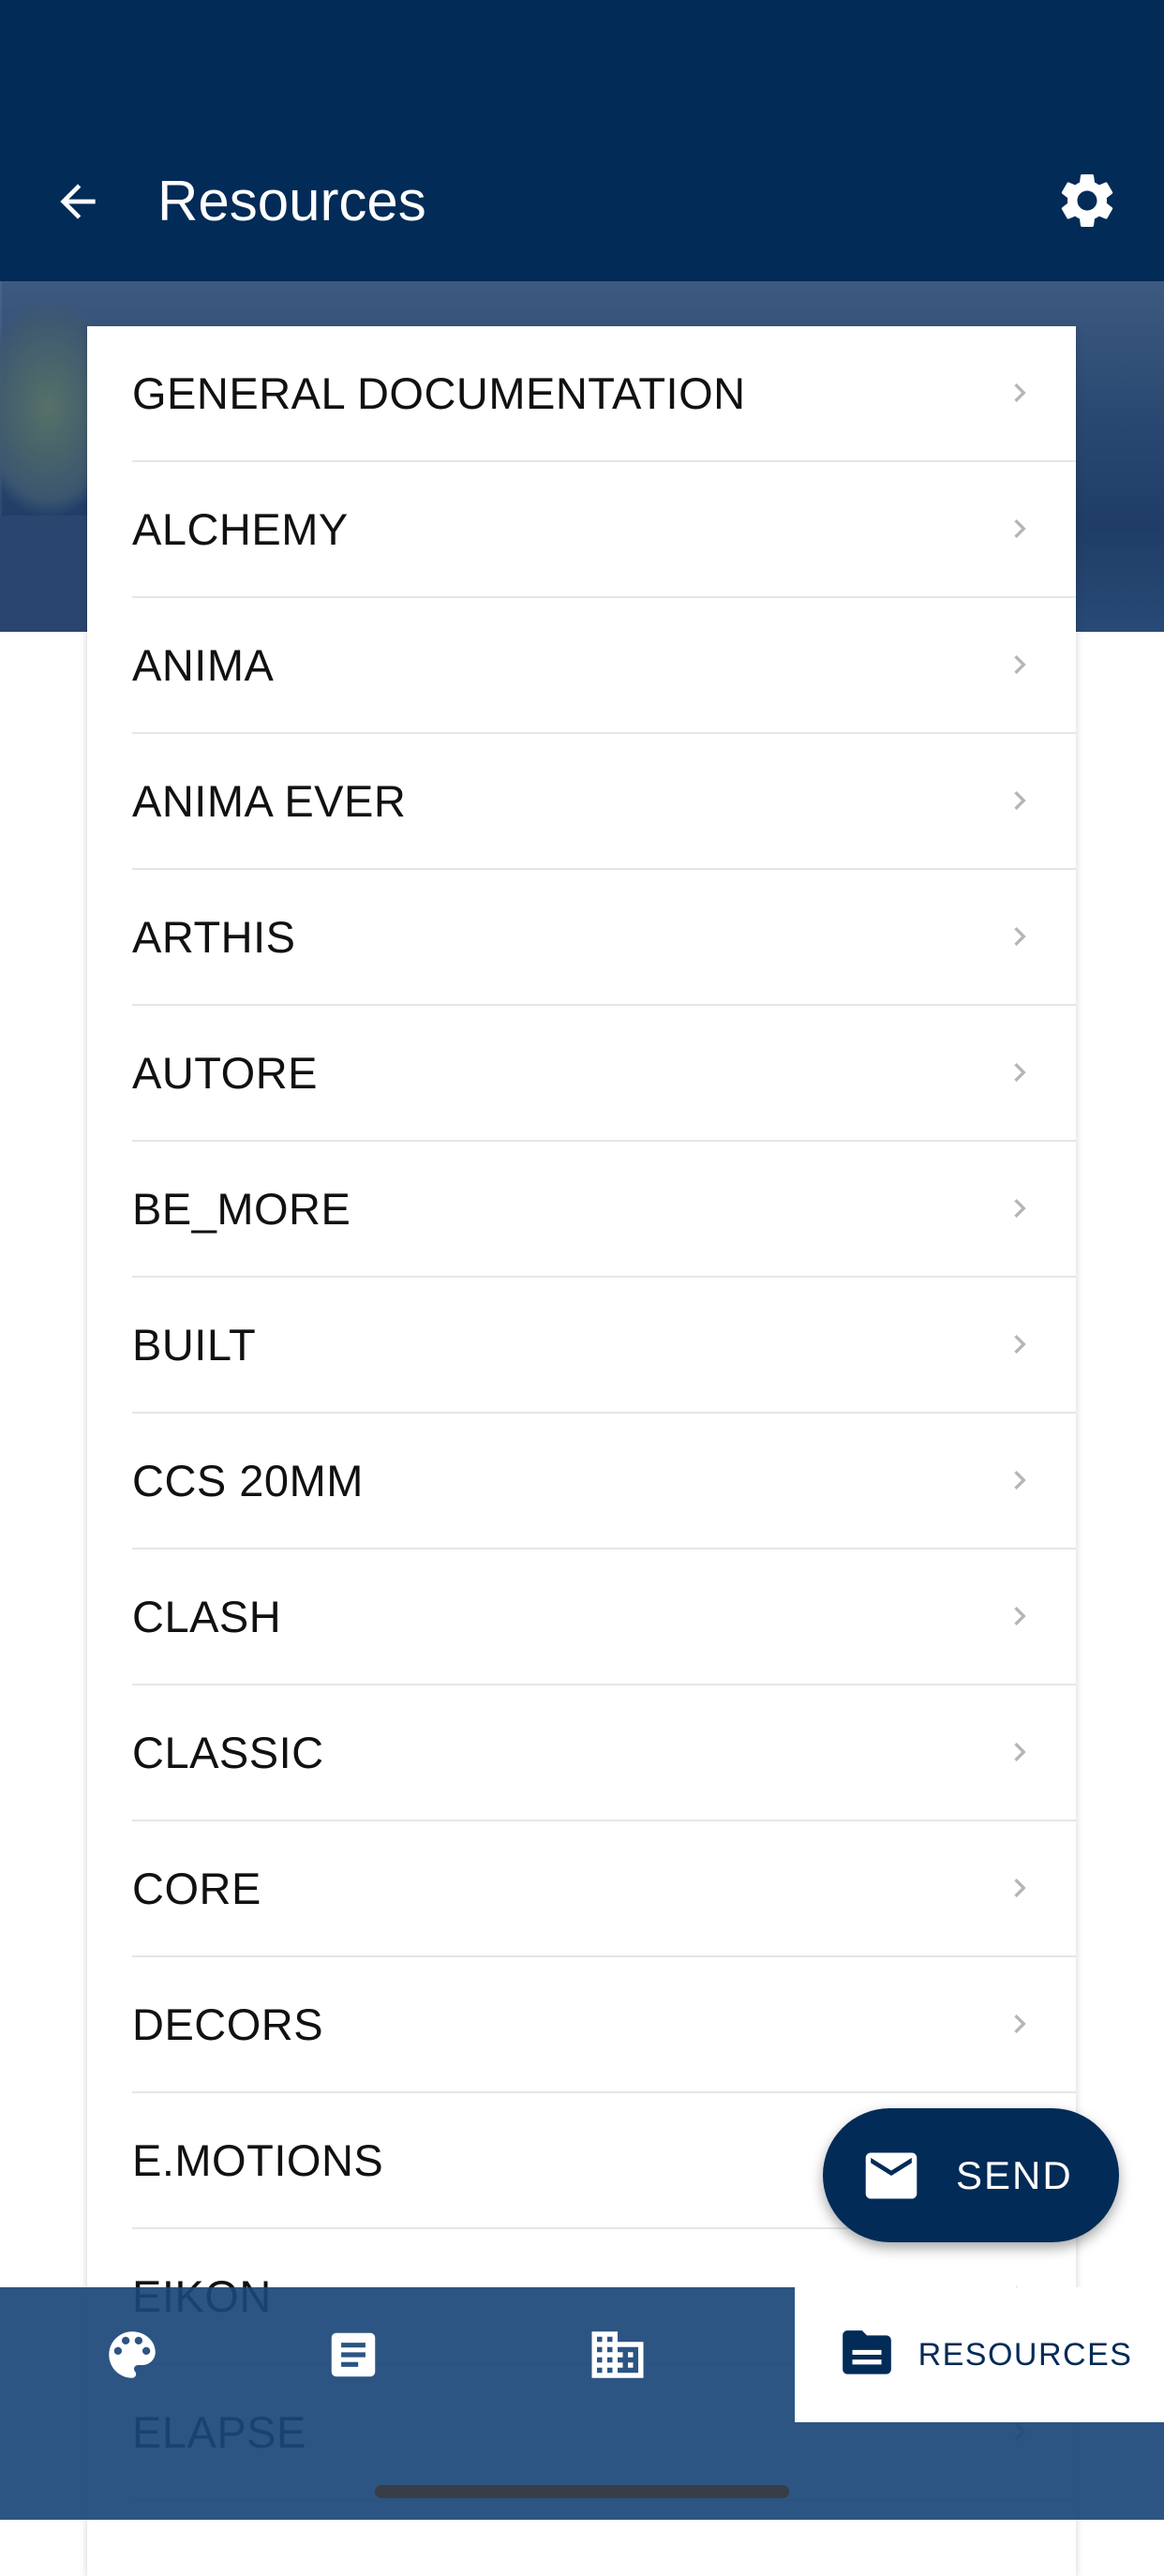 Image resolution: width=1164 pixels, height=2576 pixels. Describe the element at coordinates (228, 1753) in the screenshot. I see `list-item-label: CLASSIC` at that location.